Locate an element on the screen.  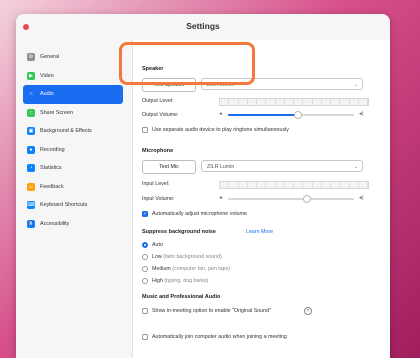
sidebar-item-label: Video is located at coordinates (47, 75).